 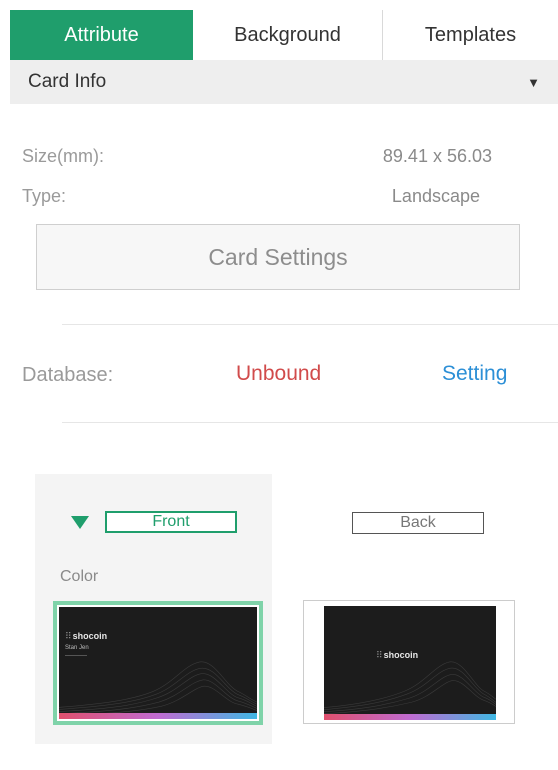 I want to click on front-side-panel: Front Color ⠿shocoin Stan Jen, so click(x=153, y=609).